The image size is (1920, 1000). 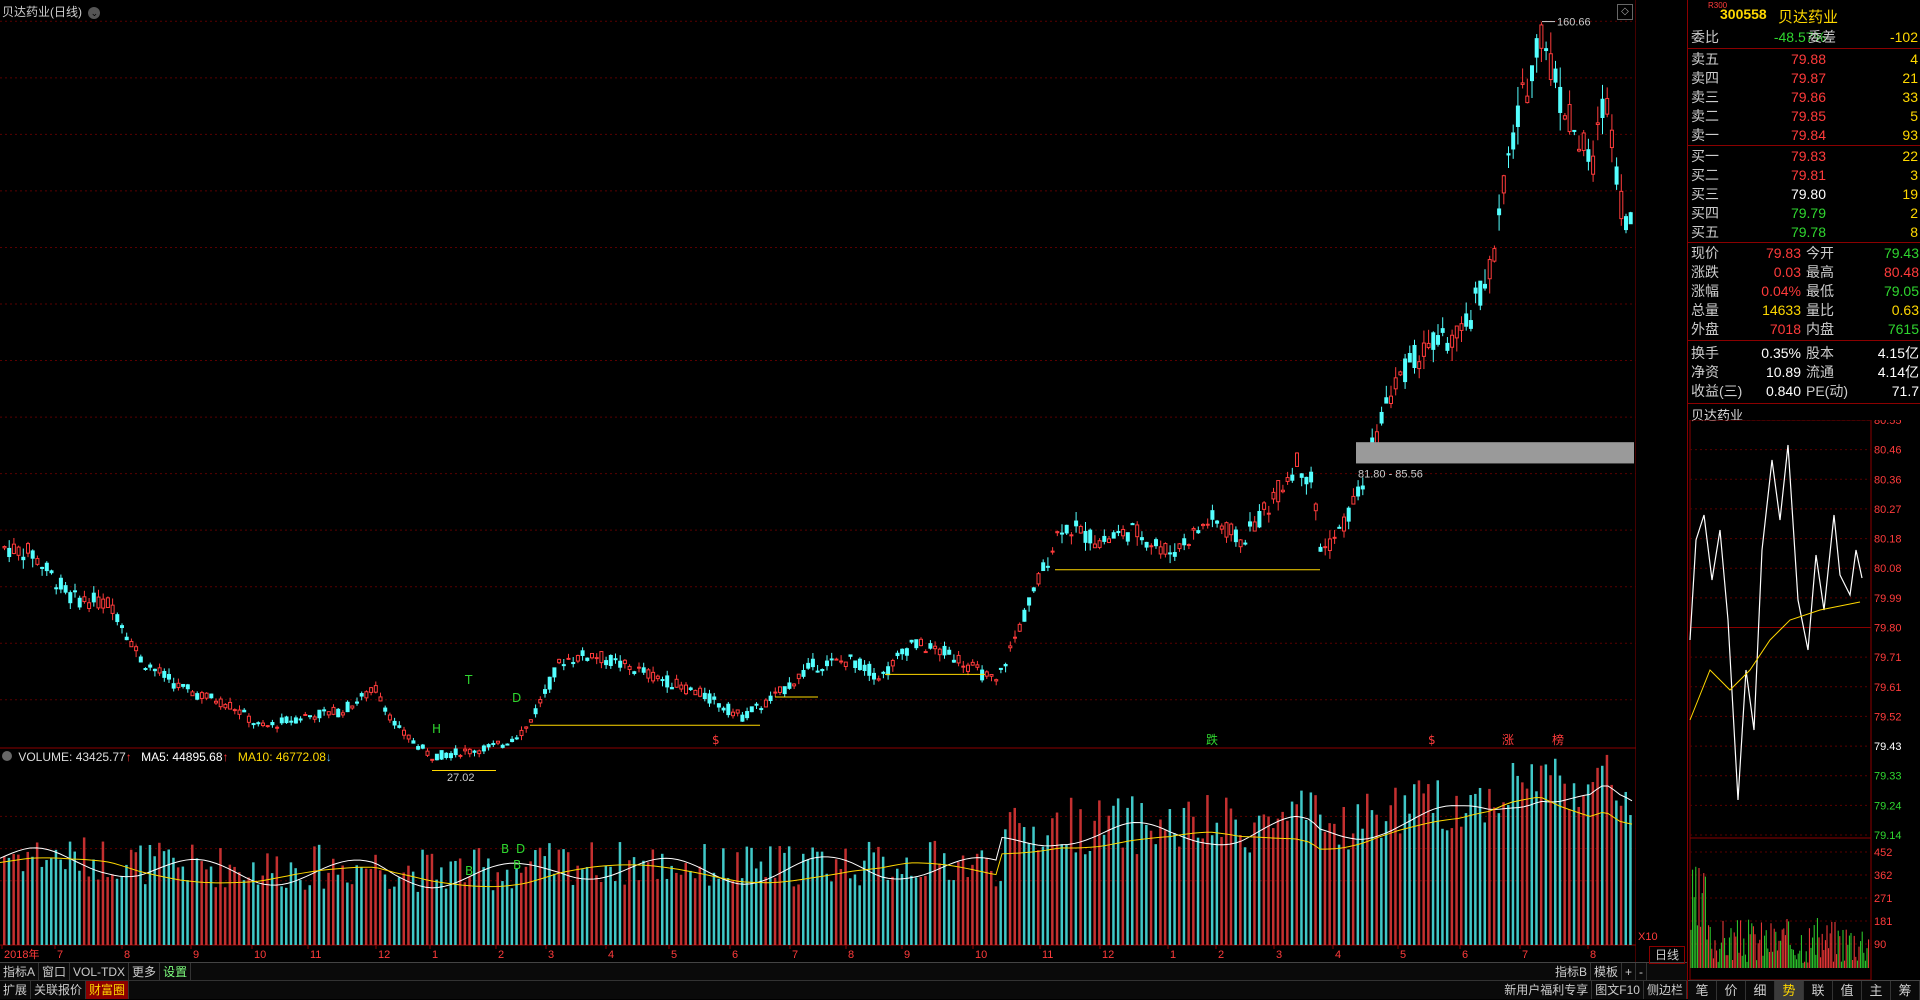 I want to click on order-book-row: 卖一 79.84 93, so click(x=1804, y=135).